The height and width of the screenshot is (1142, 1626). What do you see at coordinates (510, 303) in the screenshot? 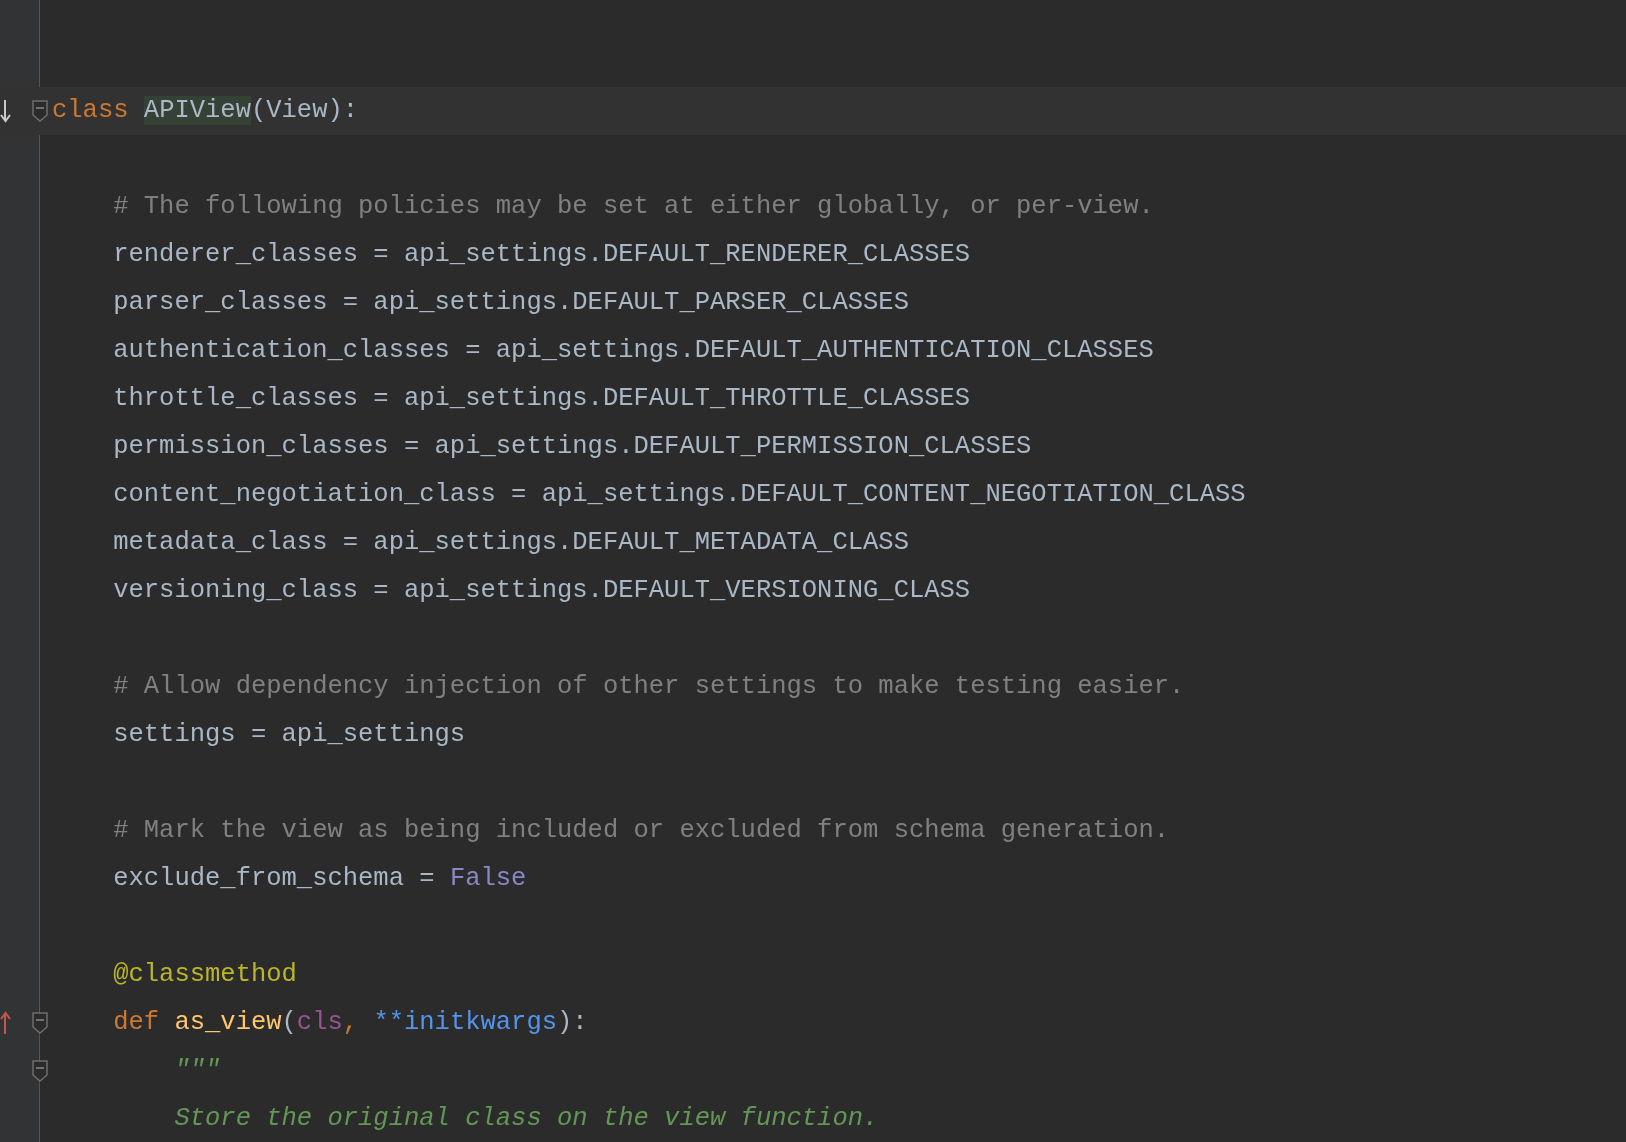
I see `code-line: parser_classes = api_settings.DEFAULT_PARSER_CLASSES` at bounding box center [510, 303].